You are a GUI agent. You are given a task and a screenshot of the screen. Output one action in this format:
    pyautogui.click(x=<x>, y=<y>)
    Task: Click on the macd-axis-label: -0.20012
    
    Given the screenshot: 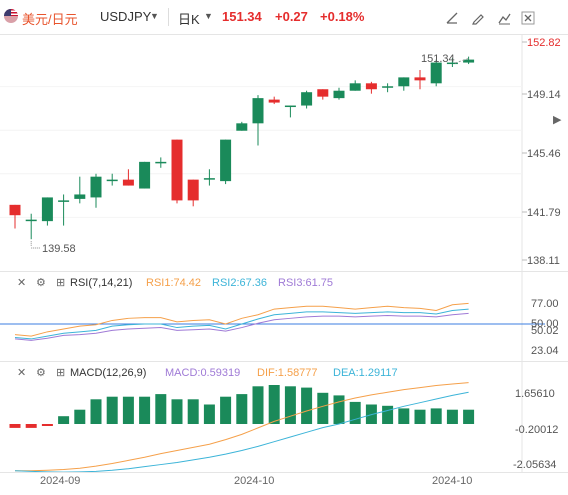 What is the action you would take?
    pyautogui.click(x=537, y=430)
    